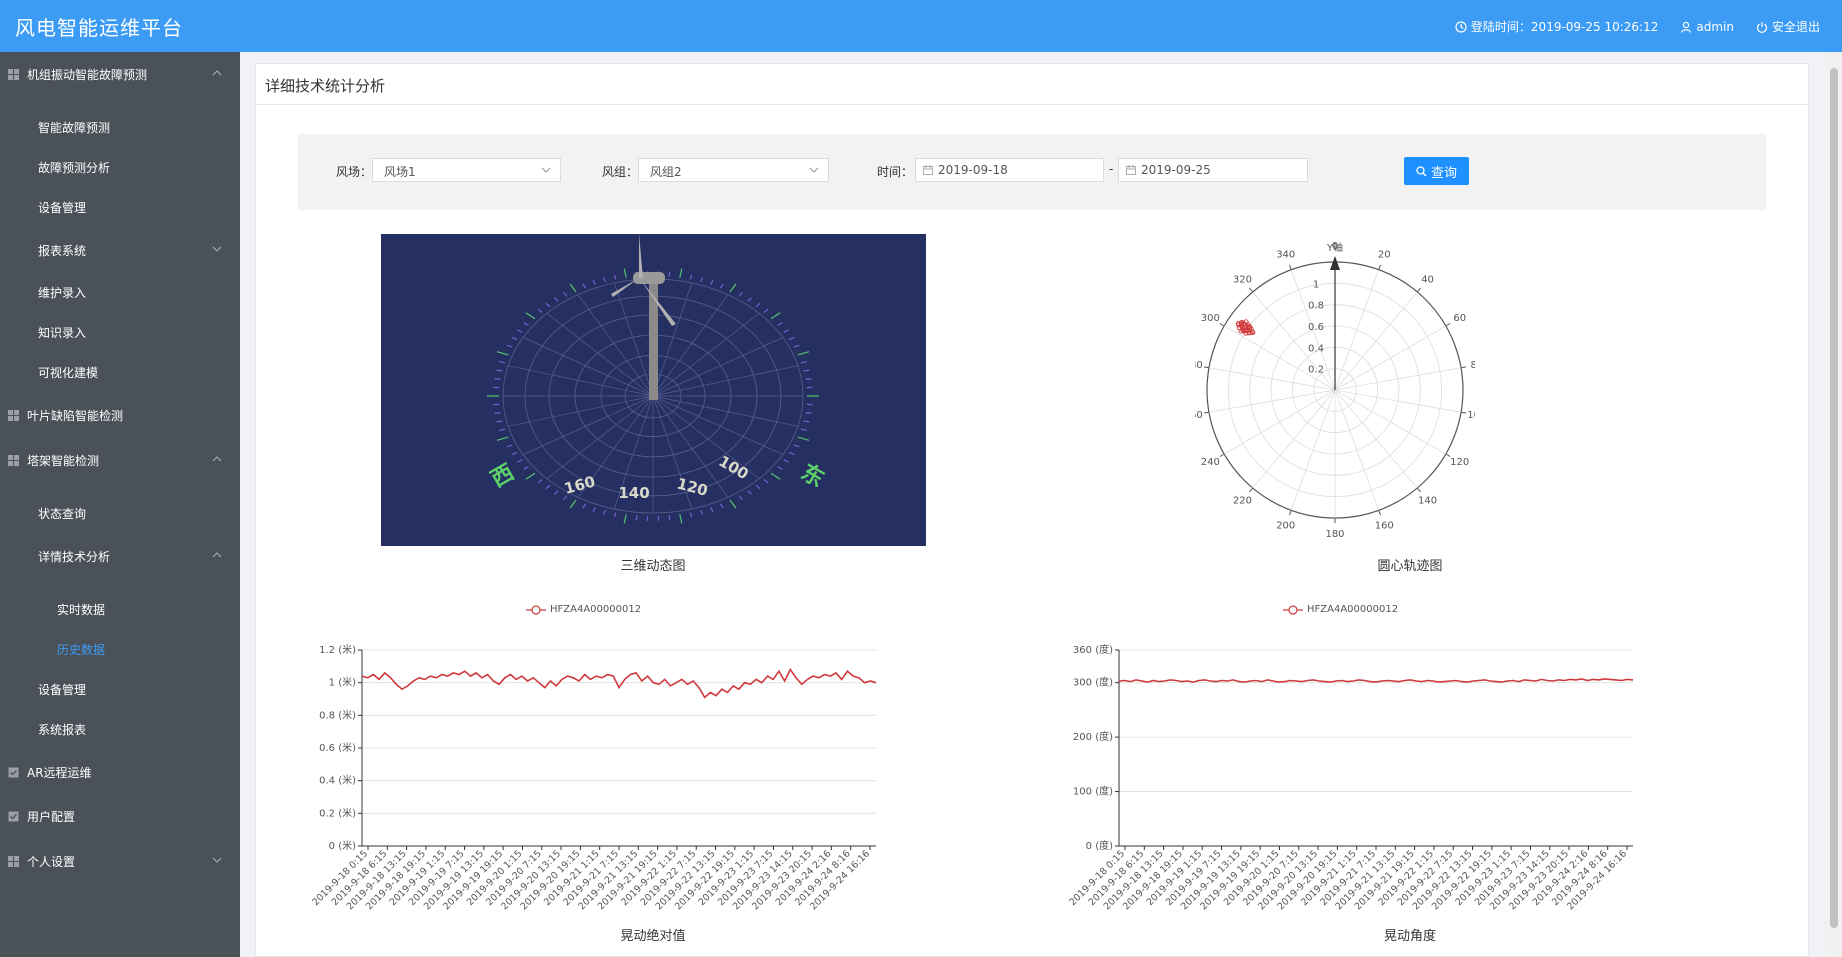 This screenshot has height=957, width=1842. Describe the element at coordinates (120, 332) in the screenshot. I see `sidebar-item: 知识录入` at that location.